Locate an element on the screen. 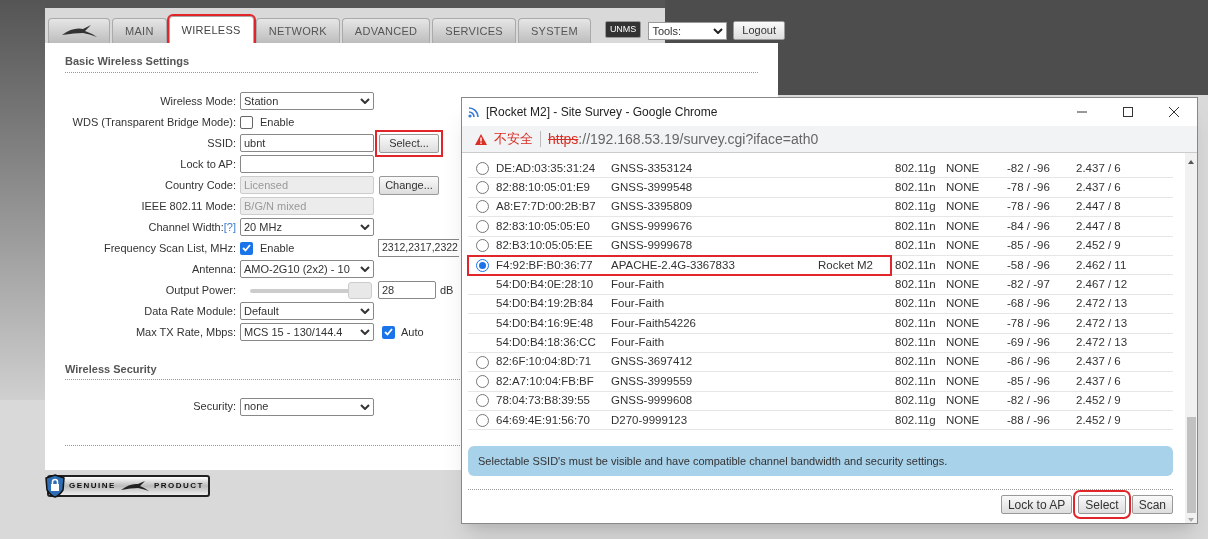 The width and height of the screenshot is (1208, 539). table-cell: DE:AD:03:35:31:24 is located at coordinates (546, 167).